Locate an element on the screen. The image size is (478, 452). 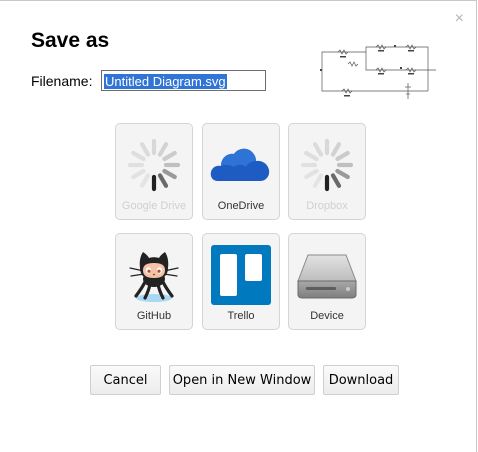
storage-github-tile: GitHub is located at coordinates (154, 281).